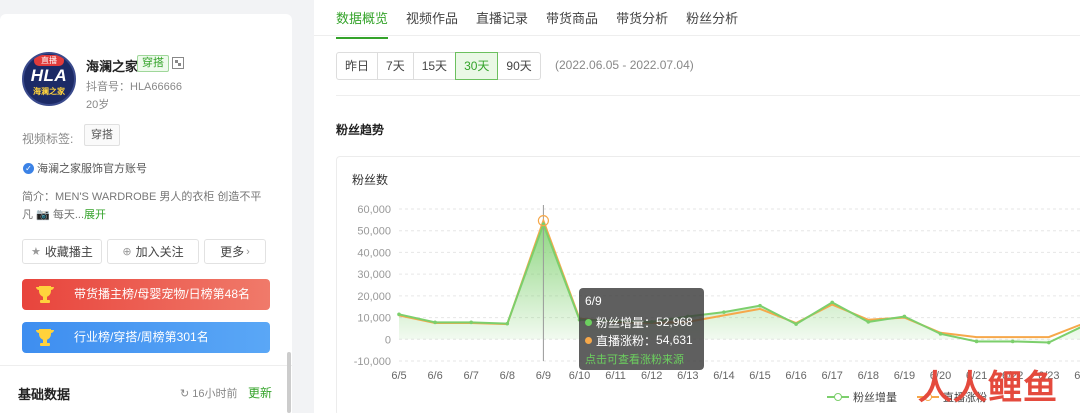  What do you see at coordinates (593, 301) in the screenshot?
I see `tooltip-title: 6/9` at bounding box center [593, 301].